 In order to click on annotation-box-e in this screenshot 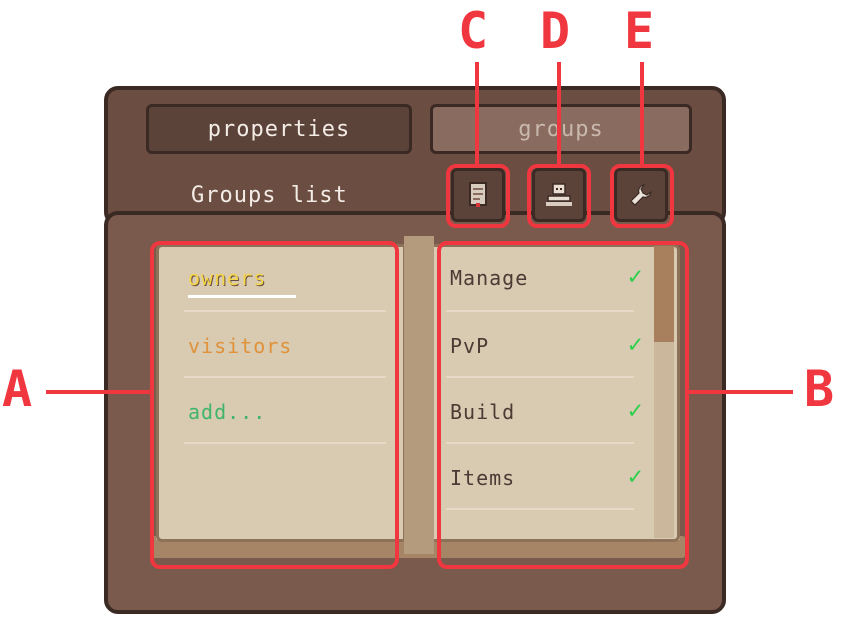, I will do `click(642, 196)`.